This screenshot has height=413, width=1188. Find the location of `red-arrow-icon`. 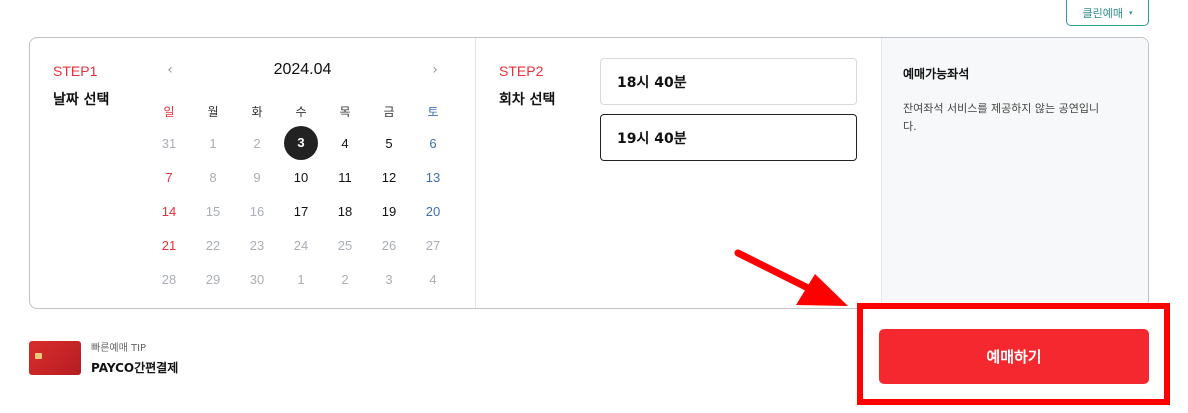

red-arrow-icon is located at coordinates (791, 277).